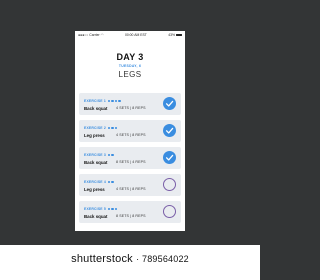 This screenshot has width=320, height=280. What do you see at coordinates (95, 182) in the screenshot?
I see `exercise-number: EXERCISE 4` at bounding box center [95, 182].